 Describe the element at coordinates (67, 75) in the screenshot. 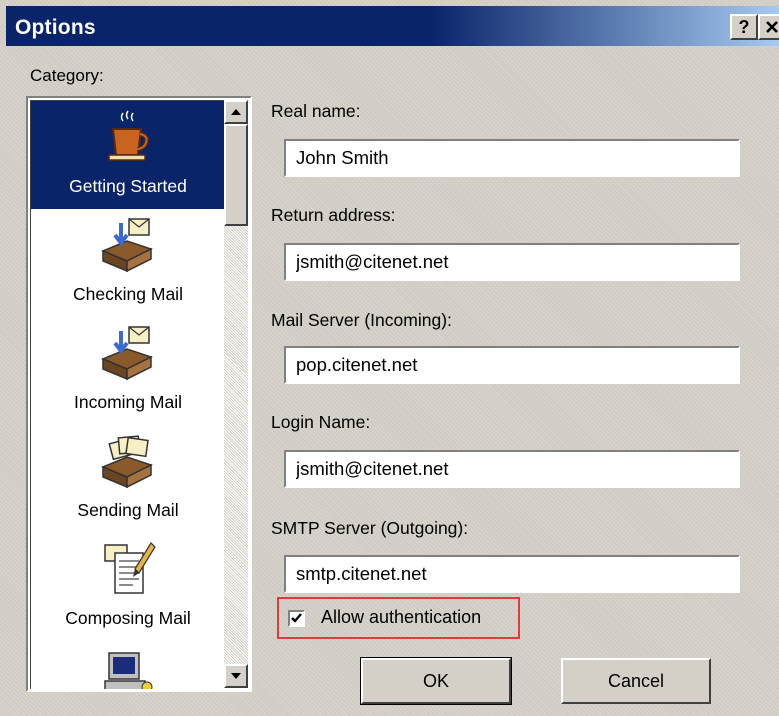

I see `category-label: Category:` at that location.